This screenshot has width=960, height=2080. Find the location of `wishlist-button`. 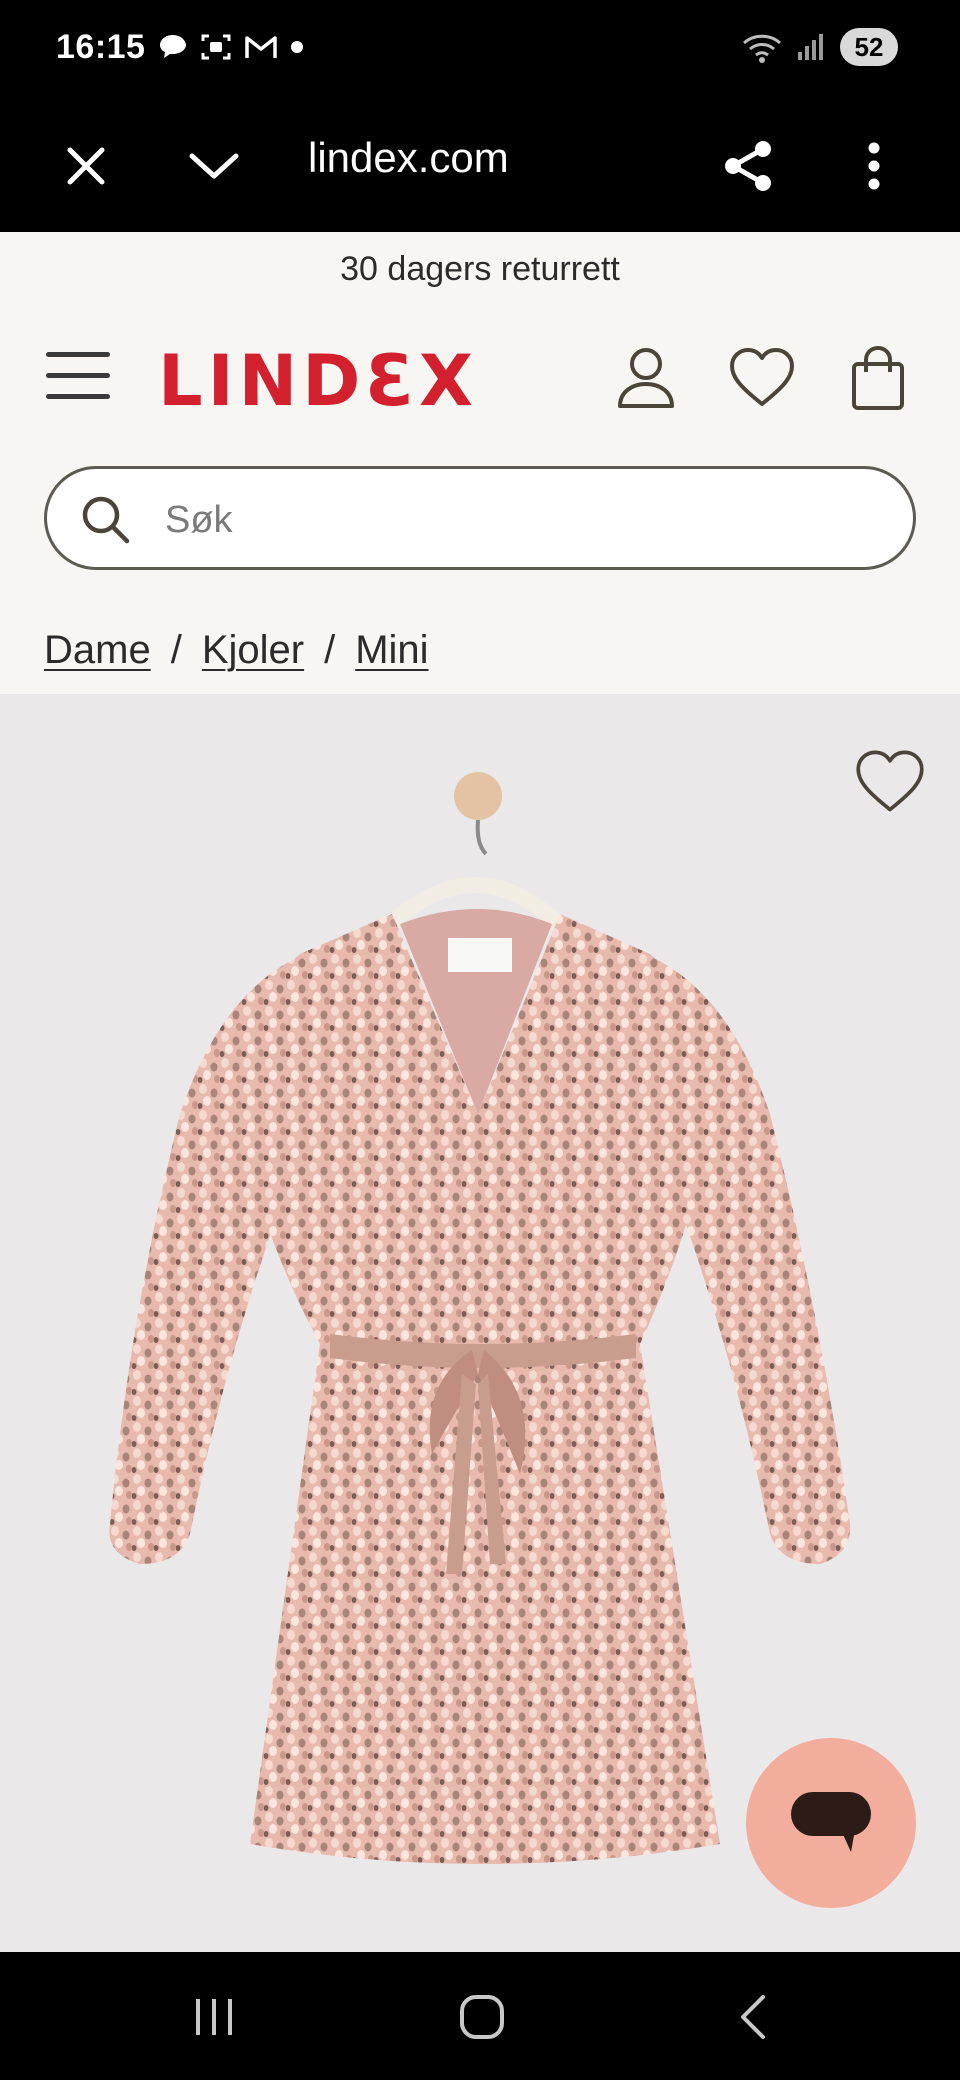

wishlist-button is located at coordinates (762, 378).